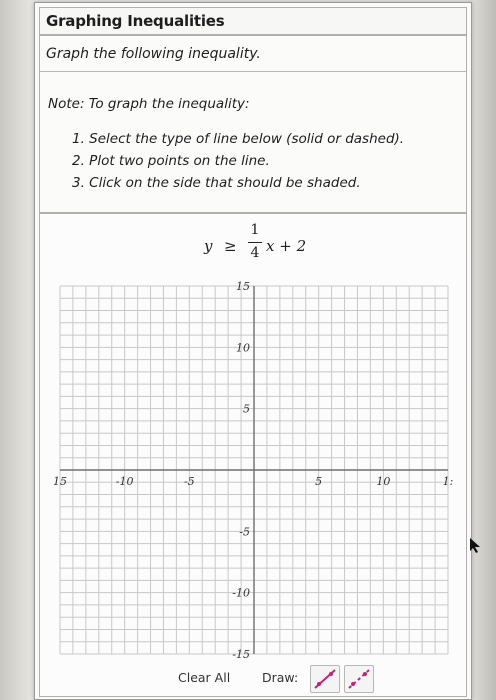  What do you see at coordinates (125, 481) in the screenshot?
I see `x-tick-label: -10` at bounding box center [125, 481].